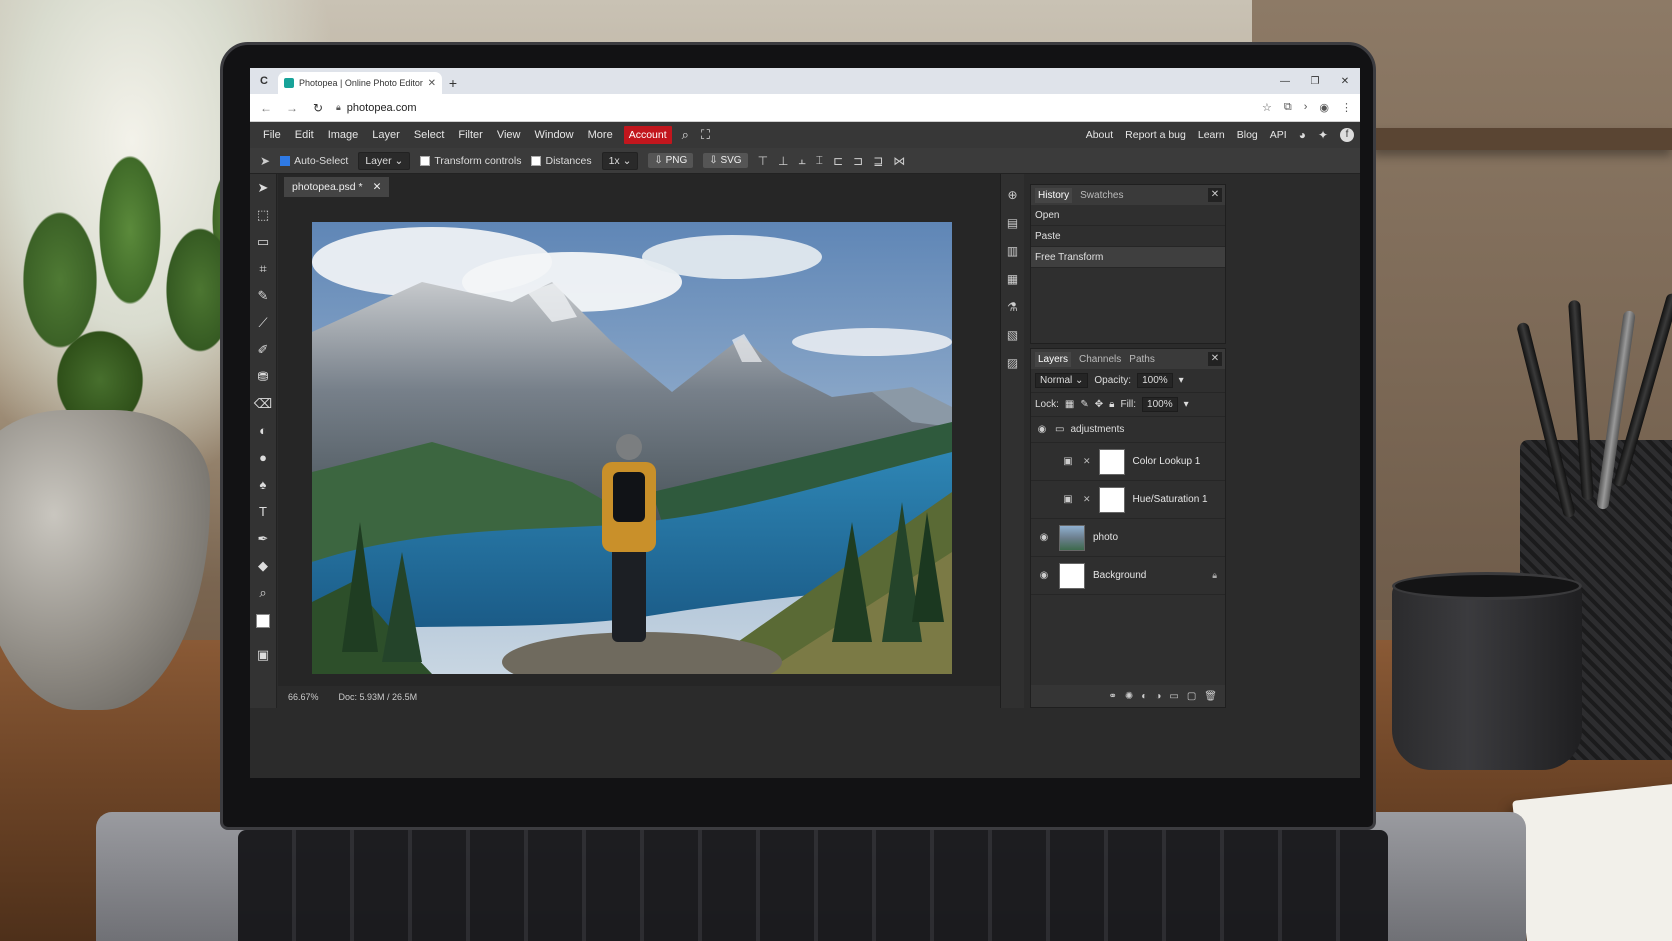 The image size is (1672, 941). I want to click on new-group-icon: ▭, so click(1173, 696).